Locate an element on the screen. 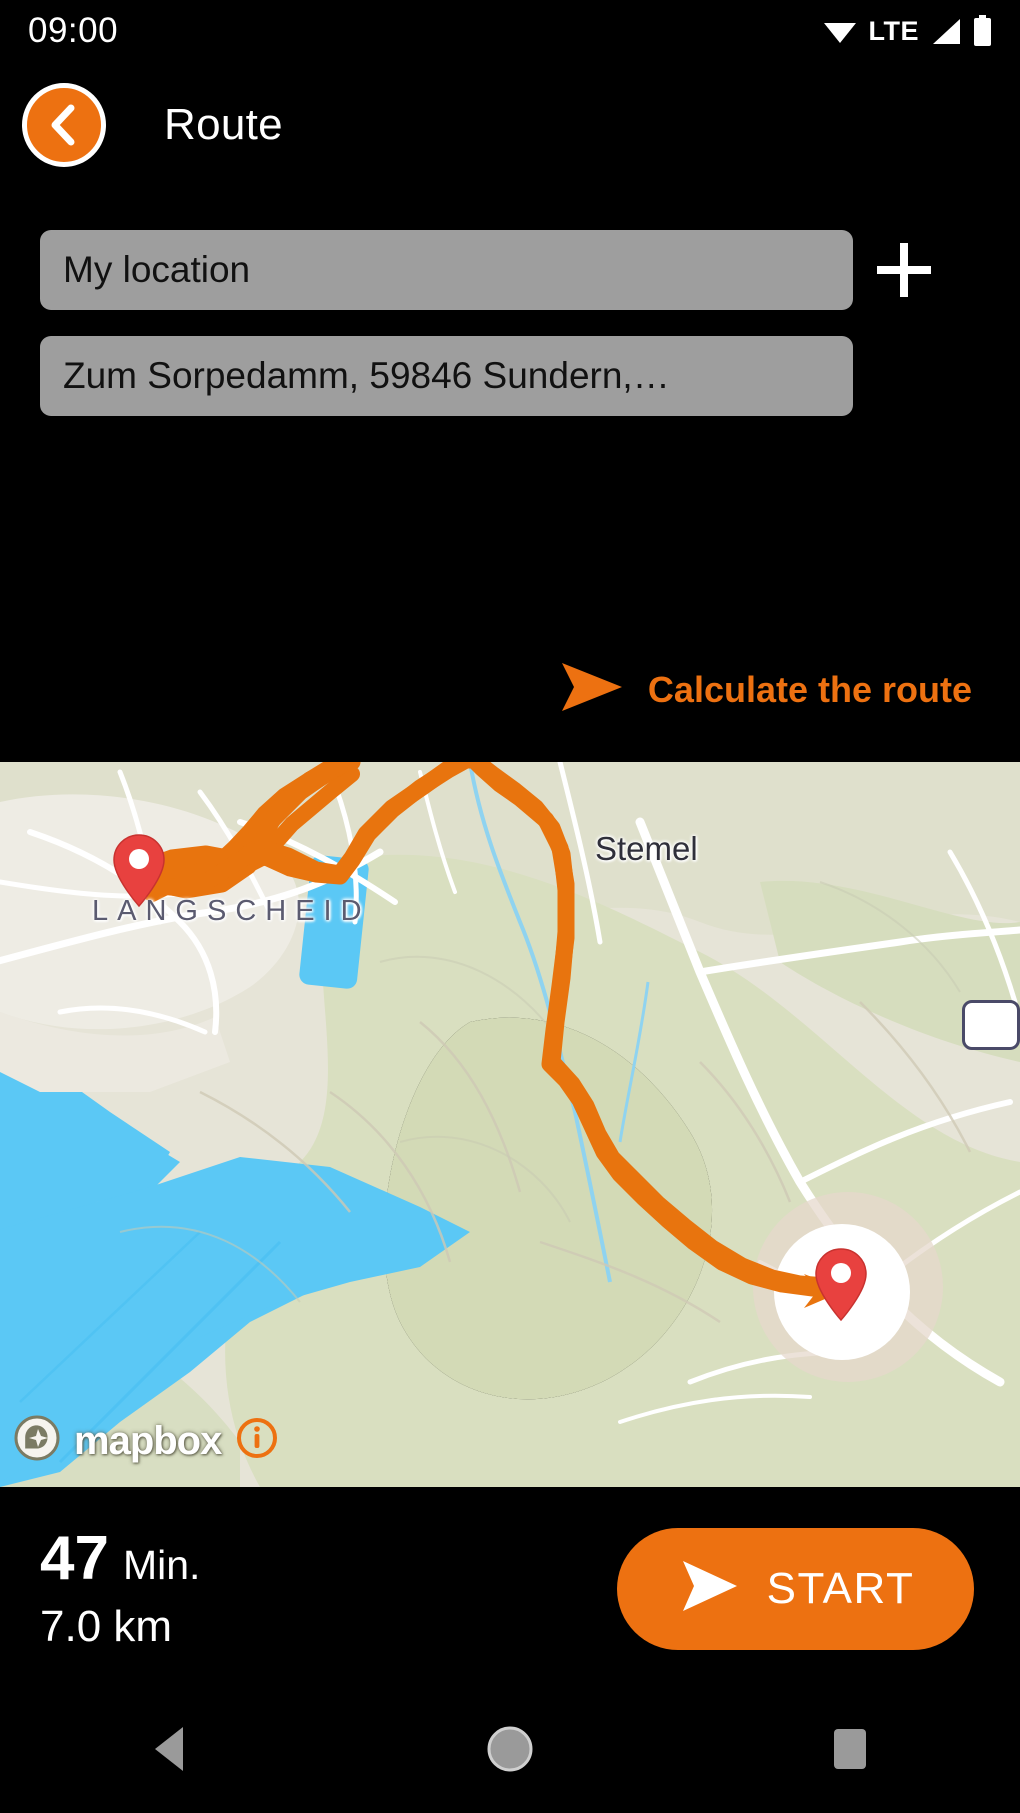 The width and height of the screenshot is (1020, 1813). nav-recents-button is located at coordinates (850, 1751).